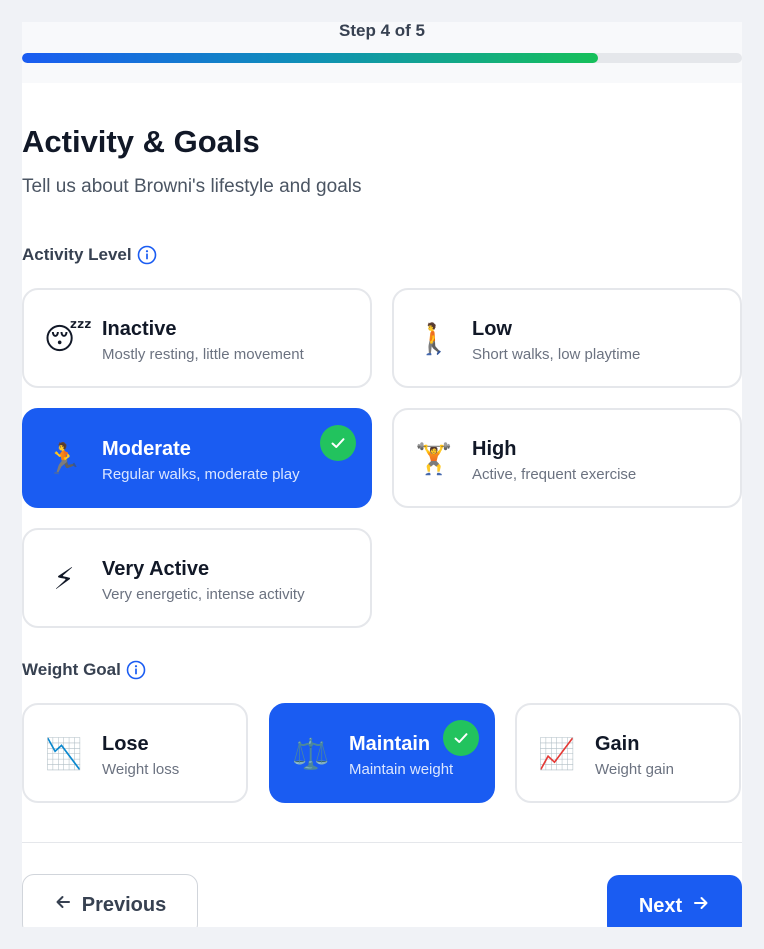  What do you see at coordinates (434, 339) in the screenshot?
I see `walking-person-icon: 🚶` at bounding box center [434, 339].